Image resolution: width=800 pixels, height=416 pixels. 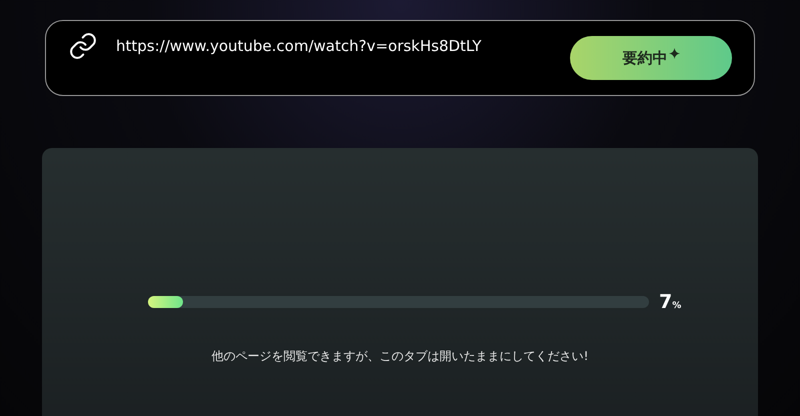 What do you see at coordinates (343, 46) in the screenshot?
I see `url-input-field: https://www.youtube.com/watch?v=orskHs8DtLY` at bounding box center [343, 46].